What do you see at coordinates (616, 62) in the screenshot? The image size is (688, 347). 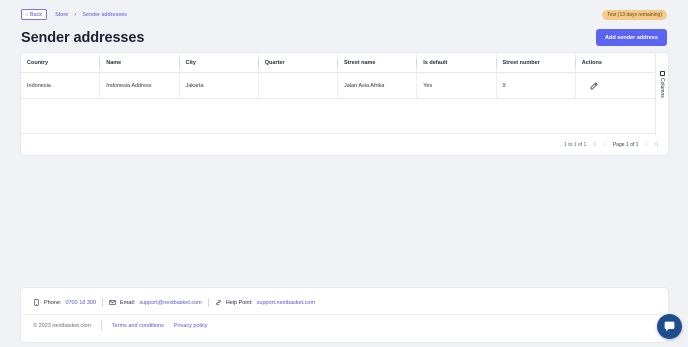 I see `column-header-actions: Actions` at bounding box center [616, 62].